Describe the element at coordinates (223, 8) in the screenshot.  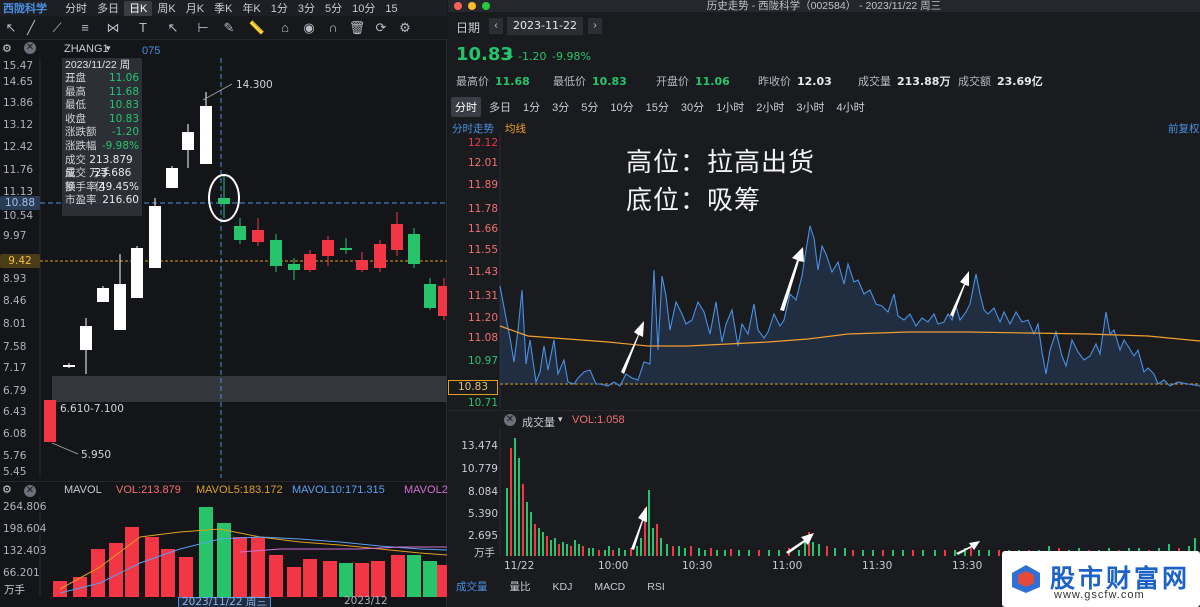
I see `period-5: 季K` at that location.